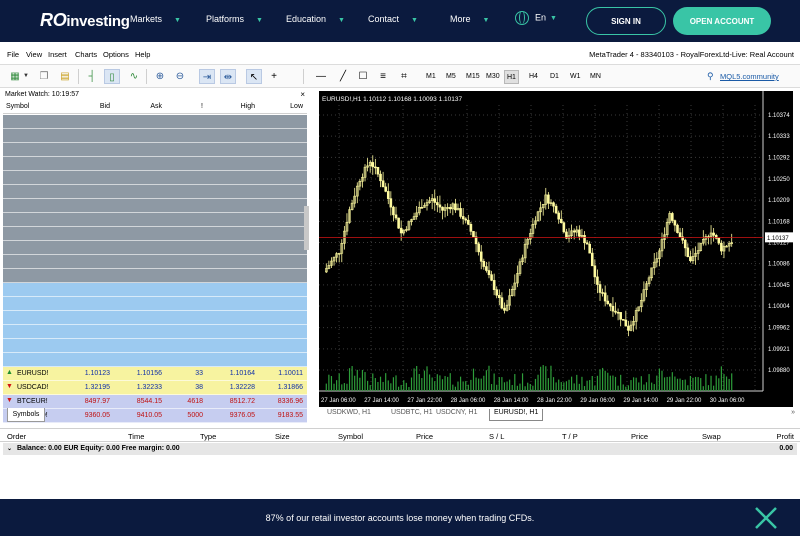 This screenshot has height=536, width=800. What do you see at coordinates (766, 518) in the screenshot?
I see `close-icon` at bounding box center [766, 518].